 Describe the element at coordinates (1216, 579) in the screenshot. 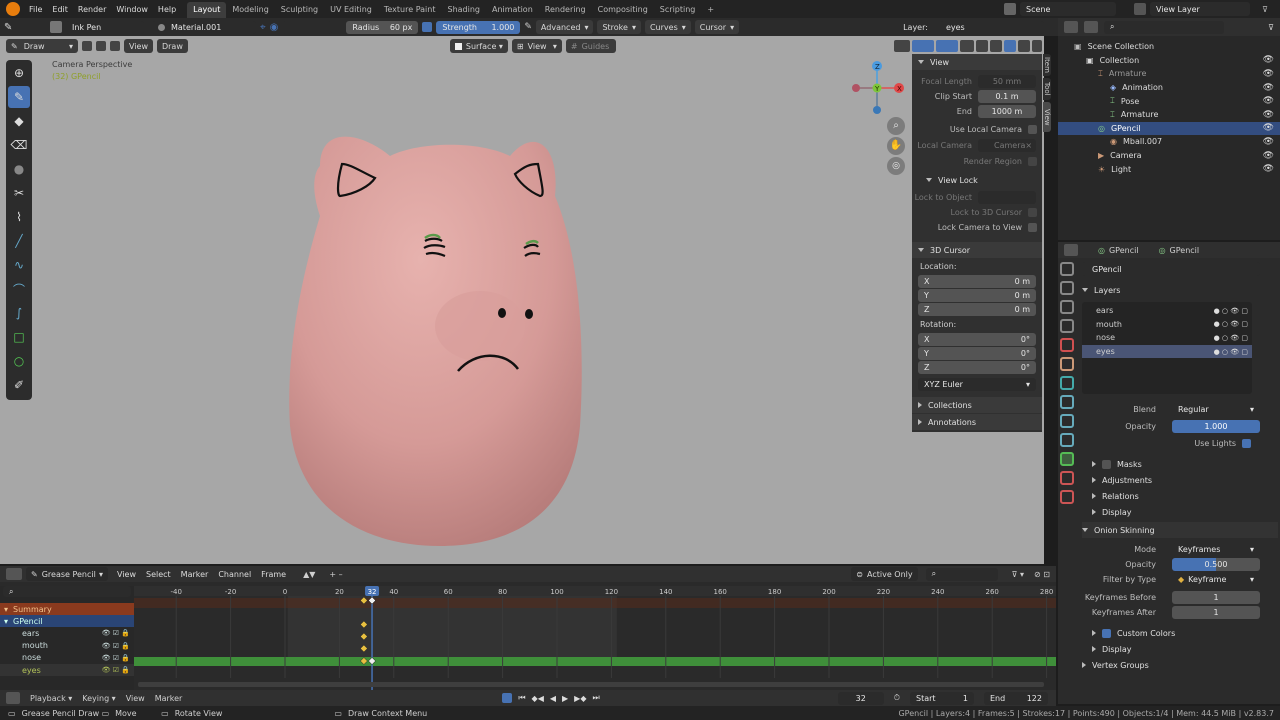

I see `filter-type-dropdown: ◆ Keyframe ▾` at that location.